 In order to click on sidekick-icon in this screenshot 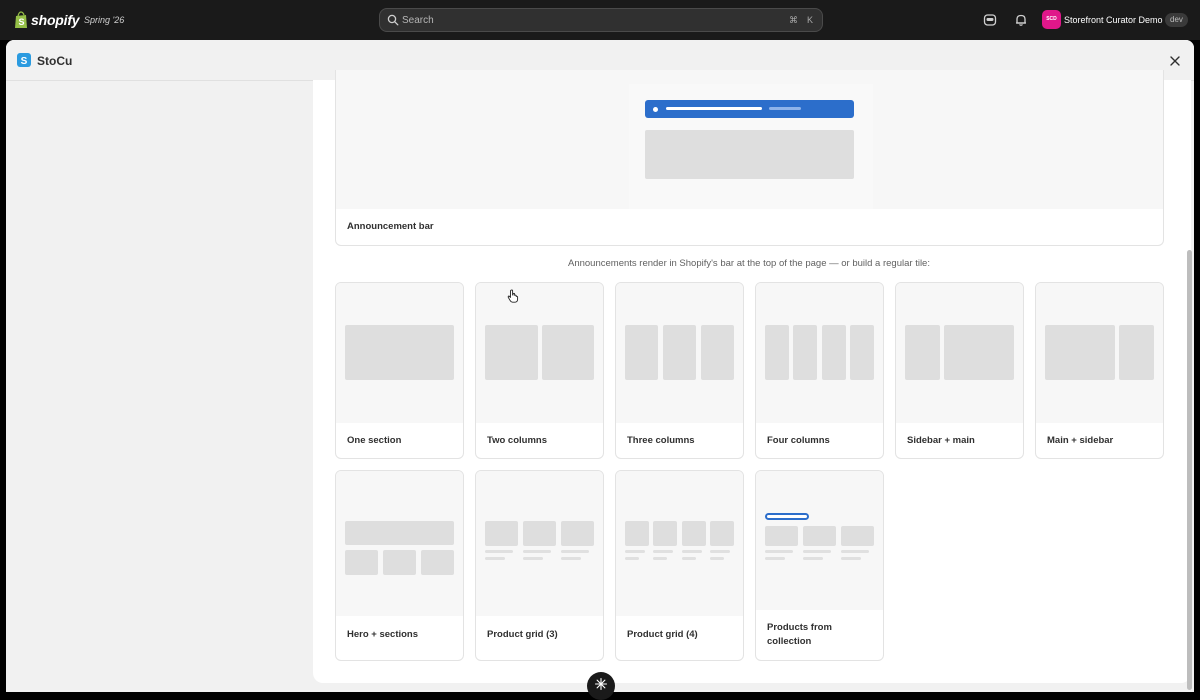, I will do `click(990, 20)`.